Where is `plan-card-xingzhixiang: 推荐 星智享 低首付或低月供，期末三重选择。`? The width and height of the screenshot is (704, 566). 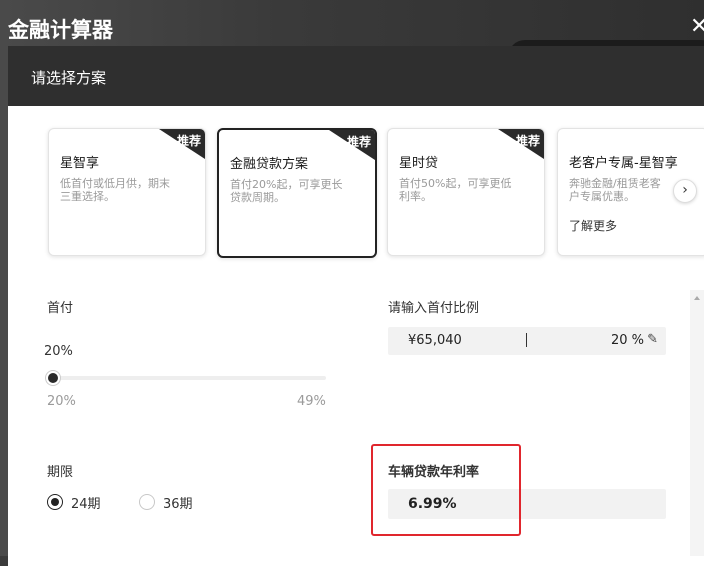 plan-card-xingzhixiang: 推荐 星智享 低首付或低月供，期末三重选择。 is located at coordinates (127, 192).